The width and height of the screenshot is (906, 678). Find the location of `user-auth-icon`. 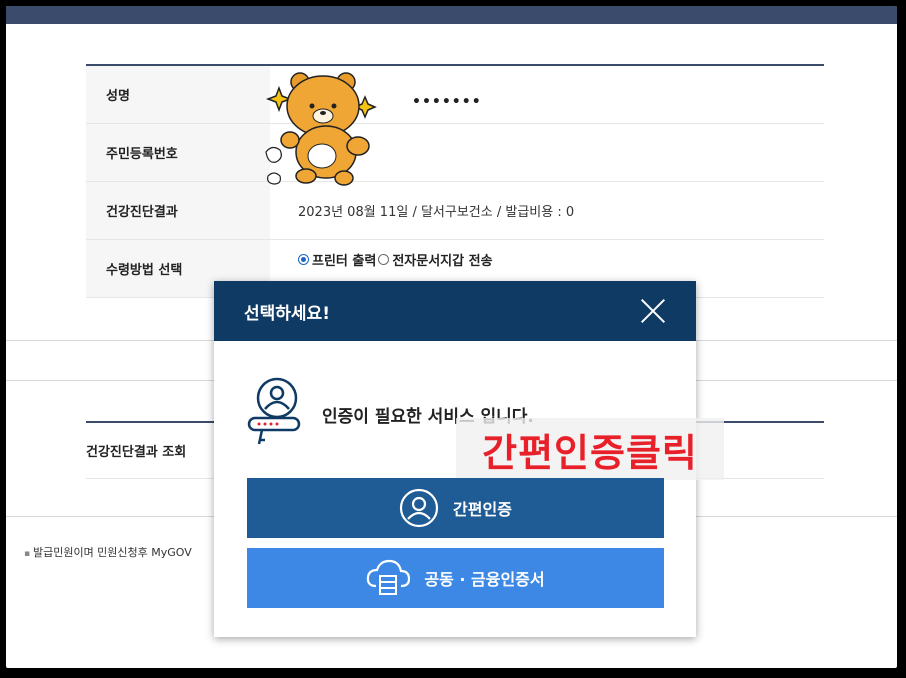

user-auth-icon is located at coordinates (419, 508).